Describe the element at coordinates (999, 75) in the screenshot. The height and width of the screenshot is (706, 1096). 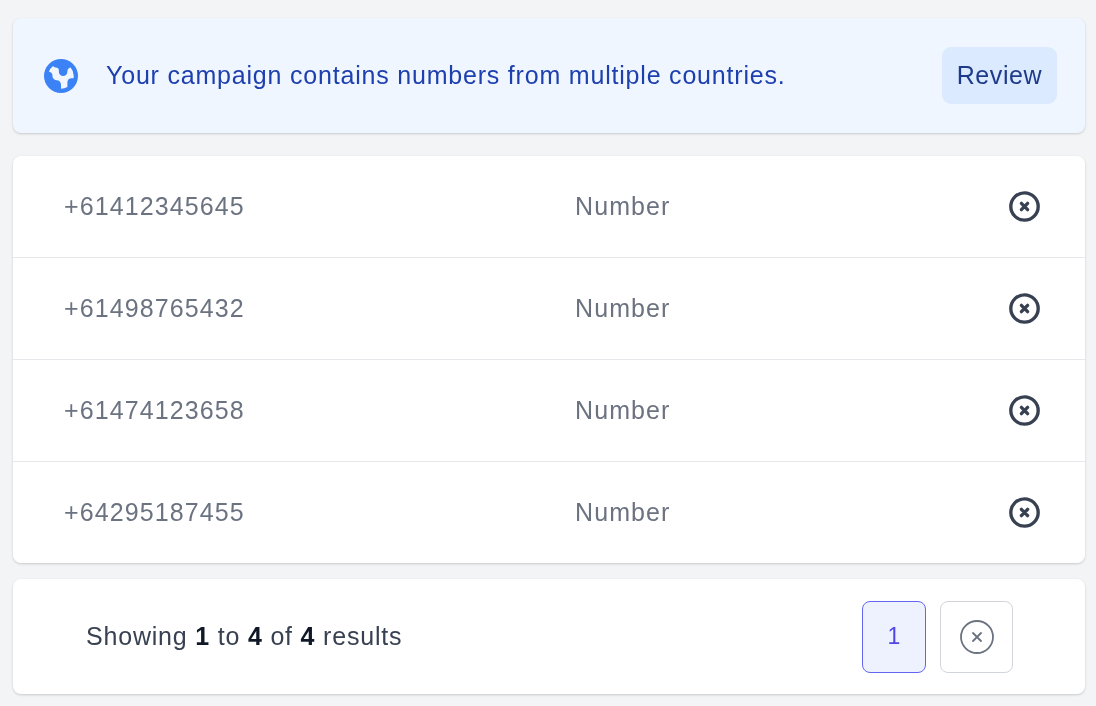
I see `review-button: Review` at that location.